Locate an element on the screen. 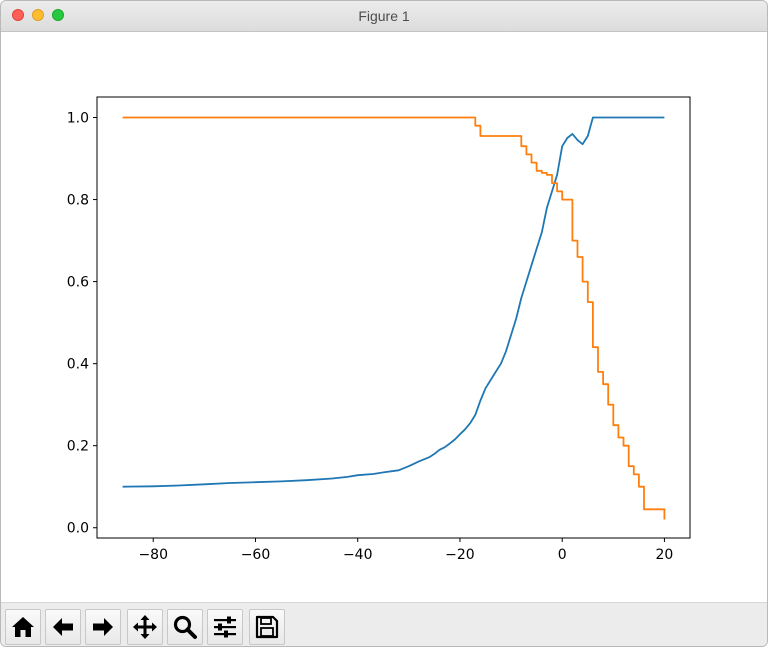 Image resolution: width=768 pixels, height=647 pixels. save-floppy-icon is located at coordinates (267, 627).